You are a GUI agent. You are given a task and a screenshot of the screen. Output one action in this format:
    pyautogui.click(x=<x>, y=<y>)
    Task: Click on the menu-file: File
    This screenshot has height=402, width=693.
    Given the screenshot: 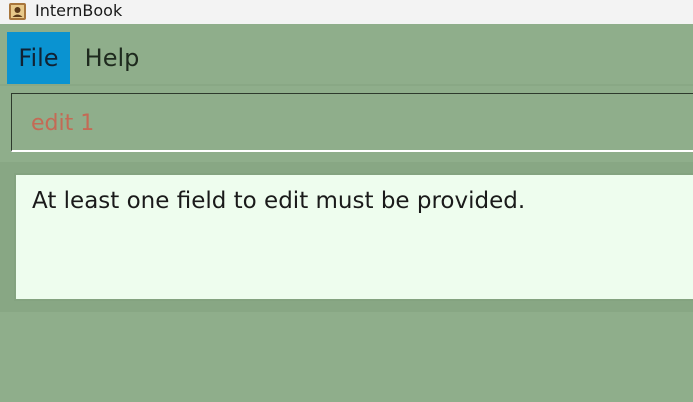 What is the action you would take?
    pyautogui.click(x=38, y=58)
    